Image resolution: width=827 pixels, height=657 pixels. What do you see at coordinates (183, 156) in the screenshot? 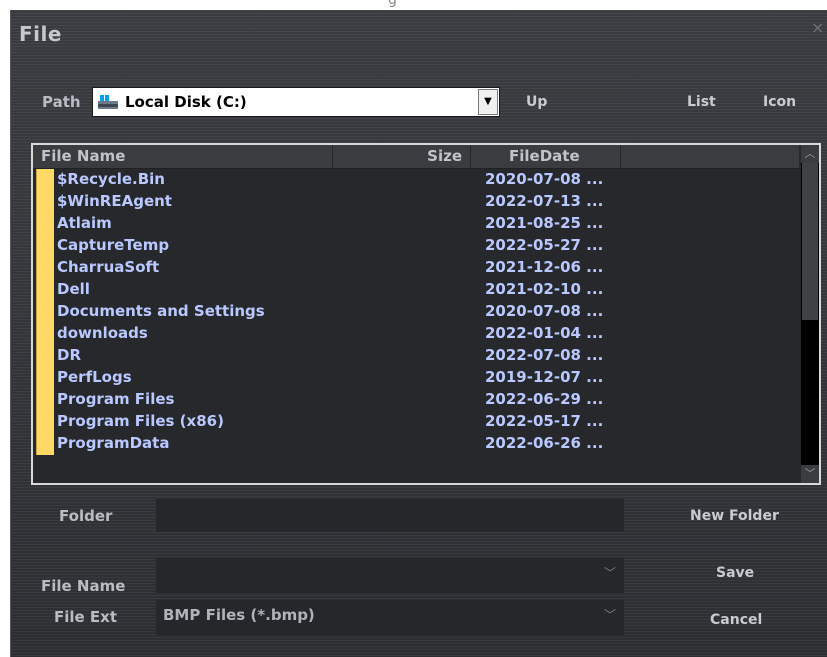
I see `column-header-file-name: File Name` at bounding box center [183, 156].